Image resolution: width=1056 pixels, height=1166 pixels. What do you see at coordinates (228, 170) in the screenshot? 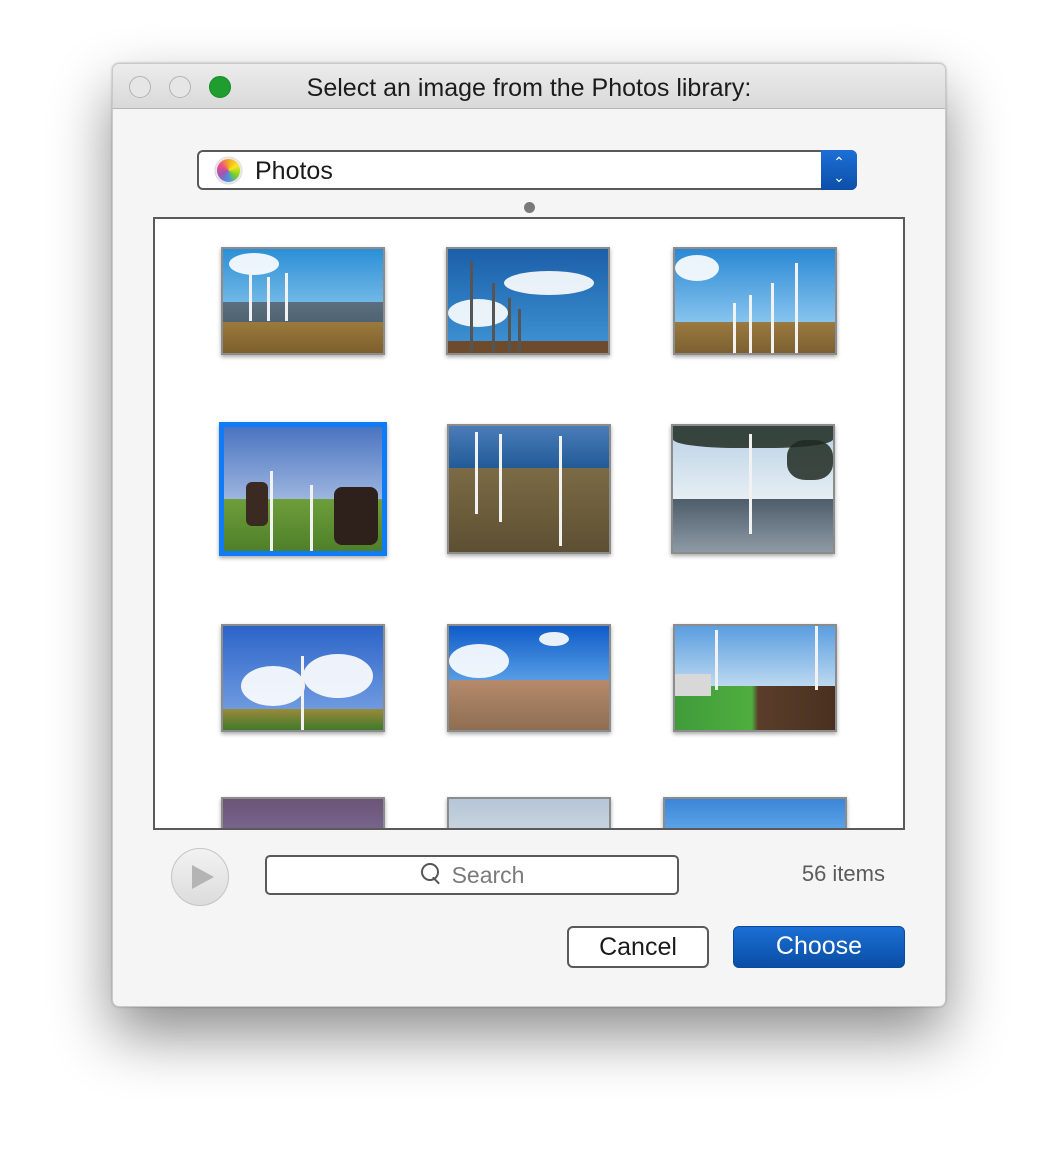
I see `photos-app-icon` at bounding box center [228, 170].